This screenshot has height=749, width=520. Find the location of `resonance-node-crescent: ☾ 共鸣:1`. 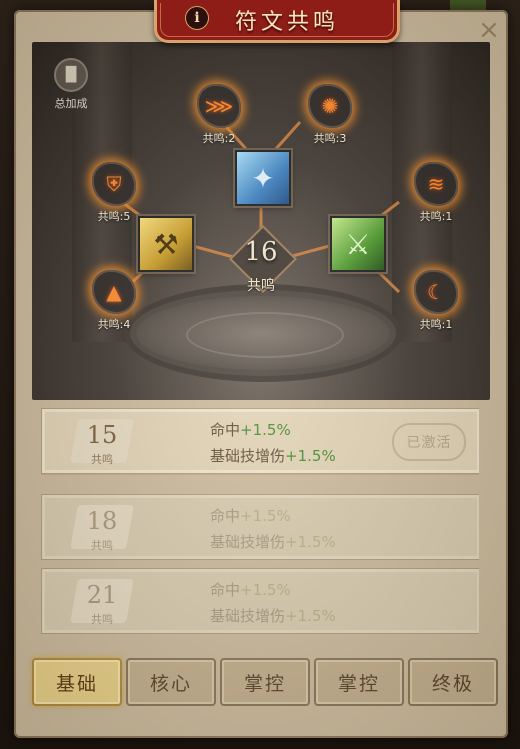

resonance-node-crescent: ☾ 共鸣:1 is located at coordinates (436, 301).